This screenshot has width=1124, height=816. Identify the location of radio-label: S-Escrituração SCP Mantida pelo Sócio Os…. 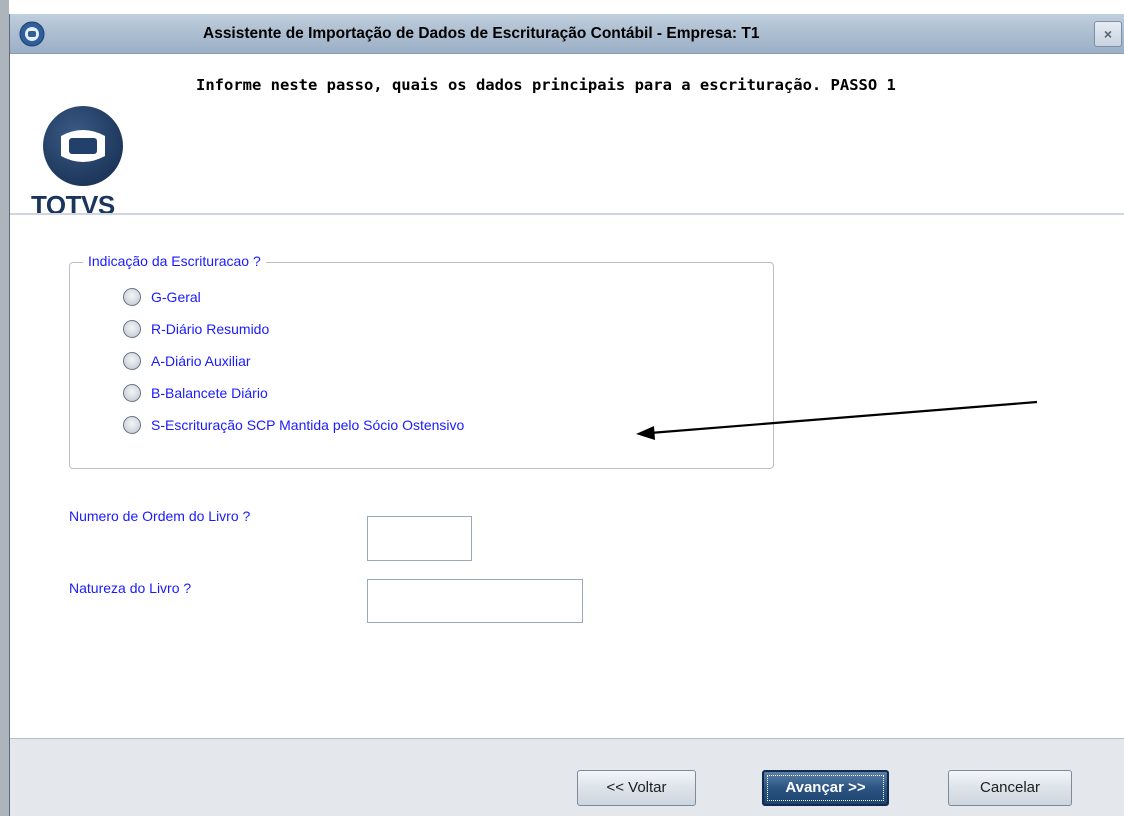
(308, 425).